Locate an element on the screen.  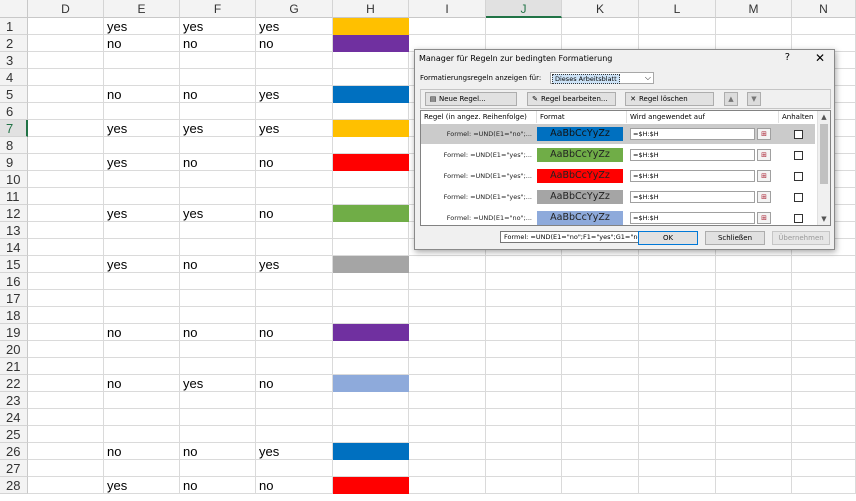
cell-k25 is located at coordinates (600, 434).